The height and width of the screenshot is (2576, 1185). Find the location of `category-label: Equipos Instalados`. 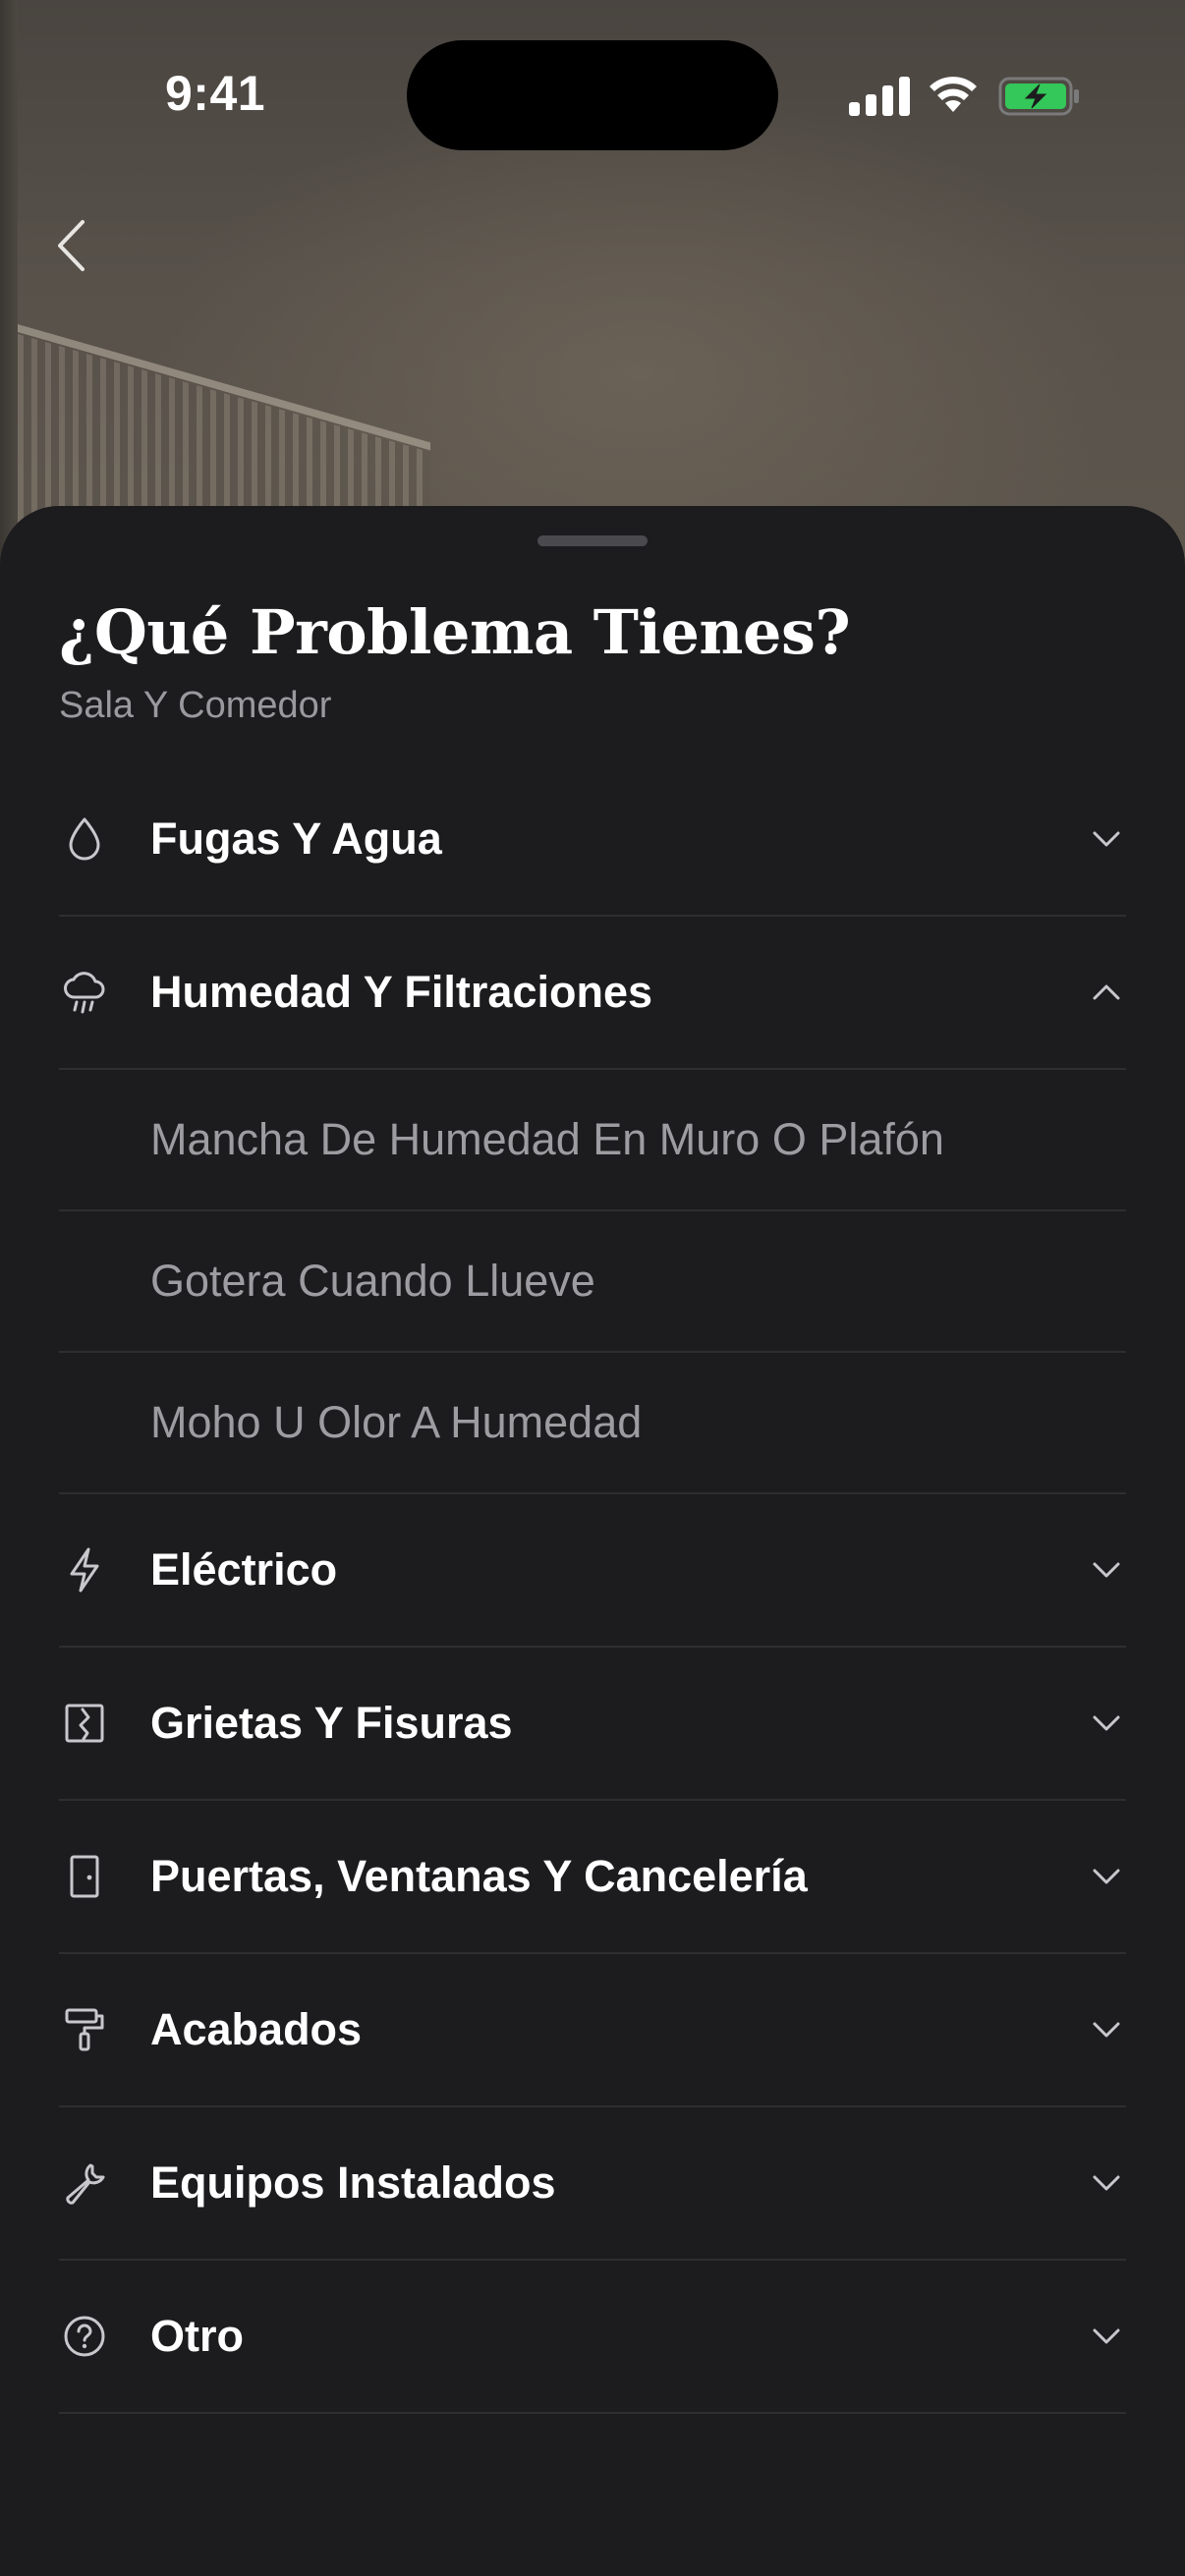

category-label: Equipos Instalados is located at coordinates (353, 2182).